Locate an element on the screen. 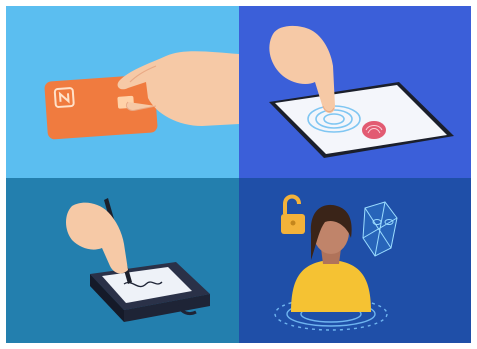  signature-pad is located at coordinates (150, 292).